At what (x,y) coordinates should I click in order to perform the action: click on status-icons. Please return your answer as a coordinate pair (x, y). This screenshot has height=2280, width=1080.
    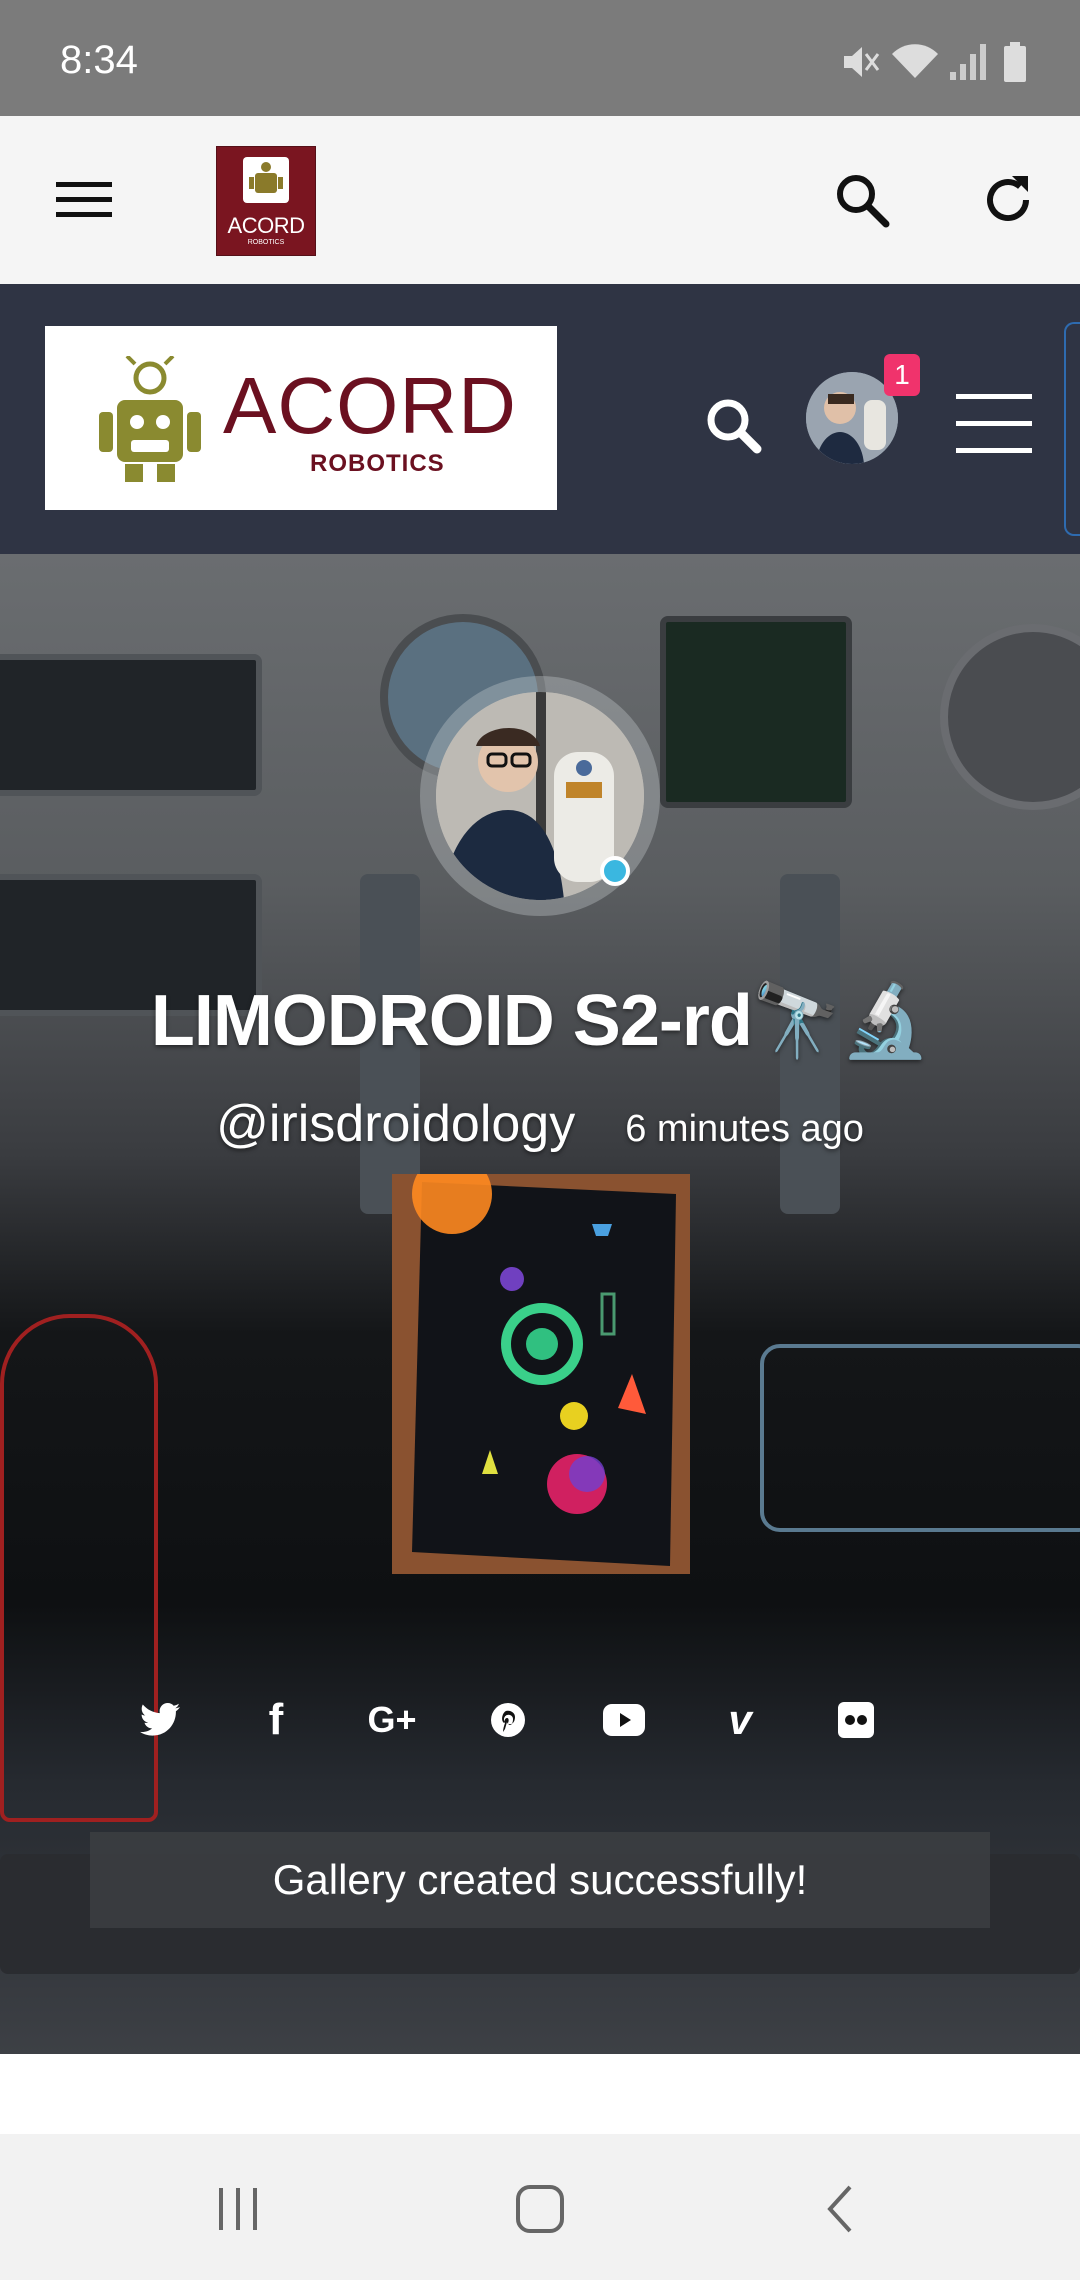
    Looking at the image, I should click on (960, 62).